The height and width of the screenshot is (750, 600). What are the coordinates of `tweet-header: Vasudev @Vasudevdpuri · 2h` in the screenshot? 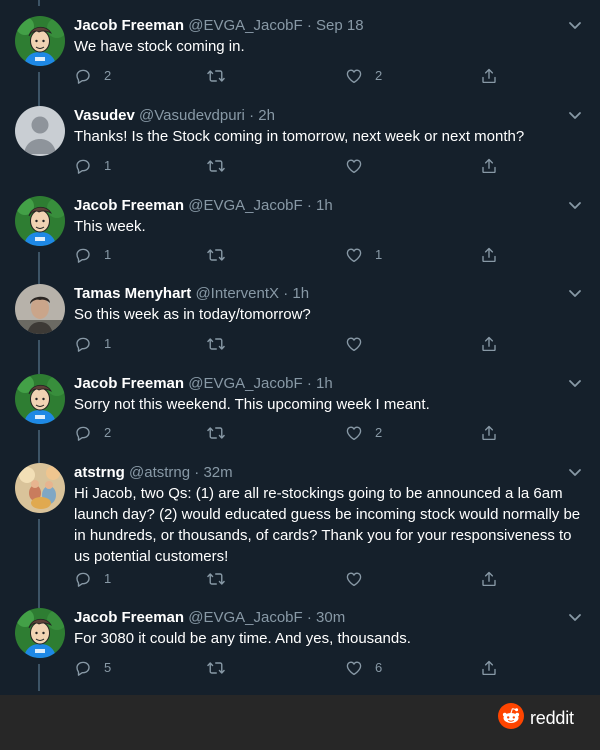 It's located at (174, 116).